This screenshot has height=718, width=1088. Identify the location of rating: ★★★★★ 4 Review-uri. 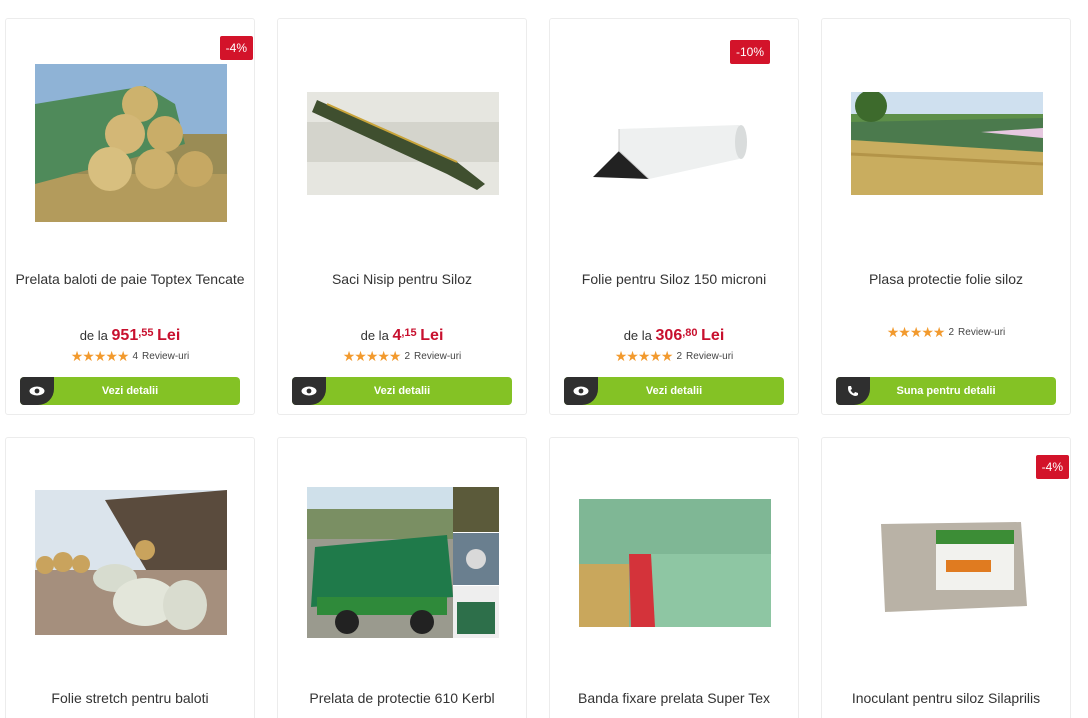
(130, 356).